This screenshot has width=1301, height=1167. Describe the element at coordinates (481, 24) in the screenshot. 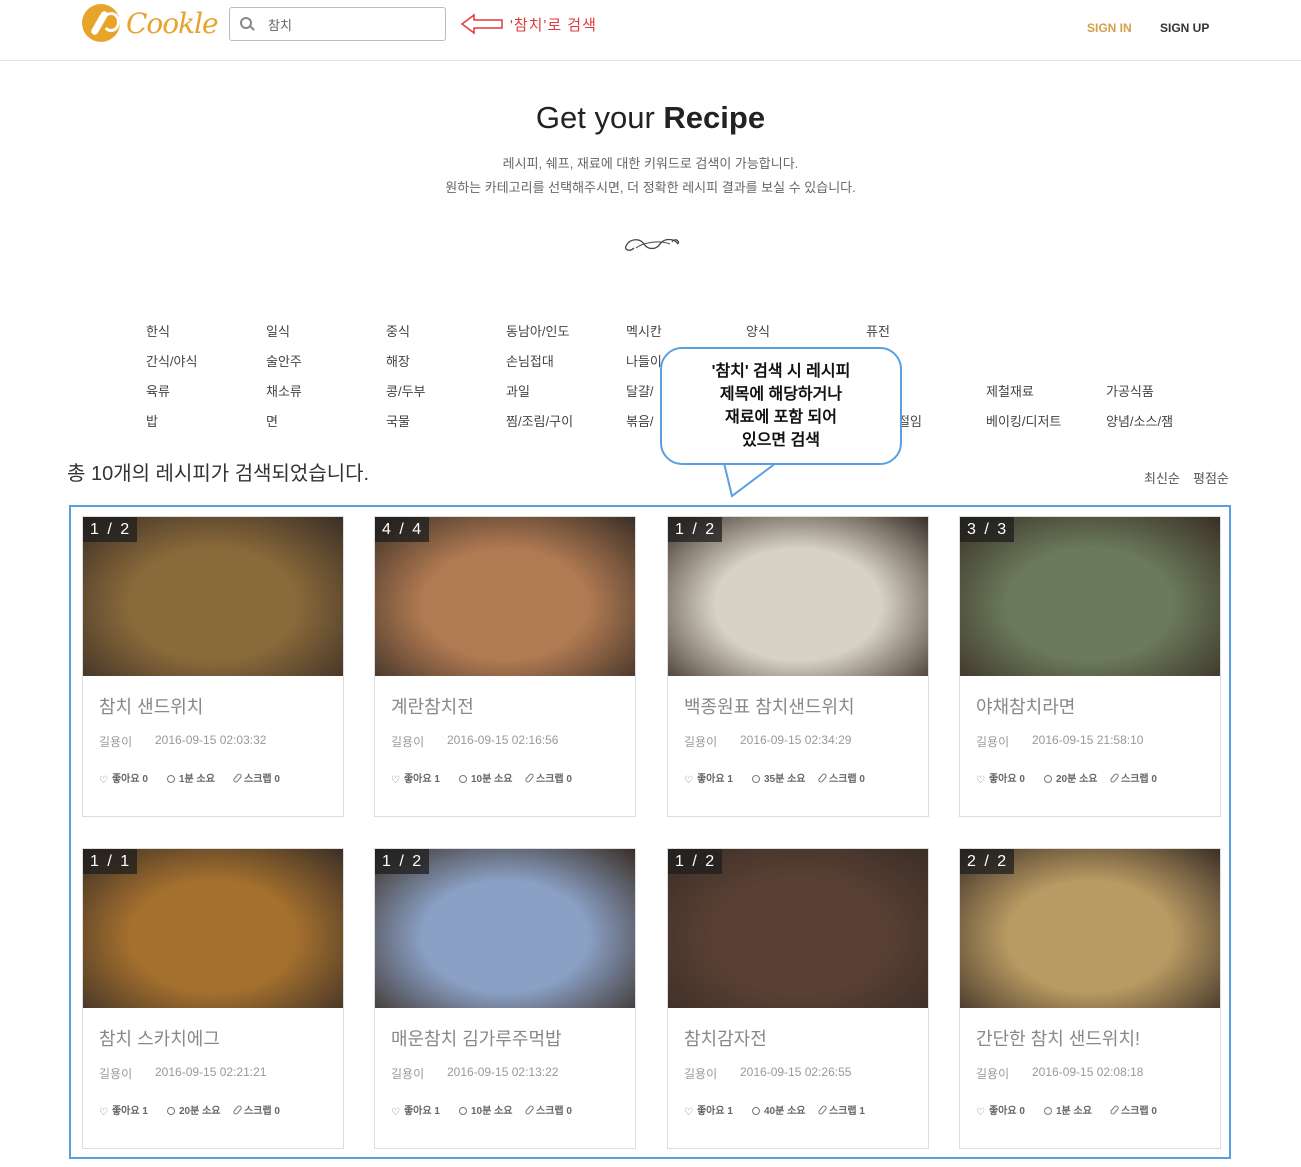

I see `annotation-arrow-icon` at that location.